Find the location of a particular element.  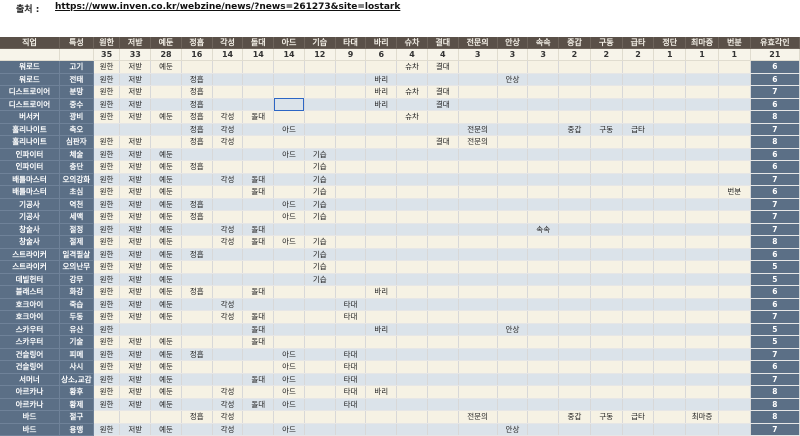

build-cell: 중수 is located at coordinates (76, 104).